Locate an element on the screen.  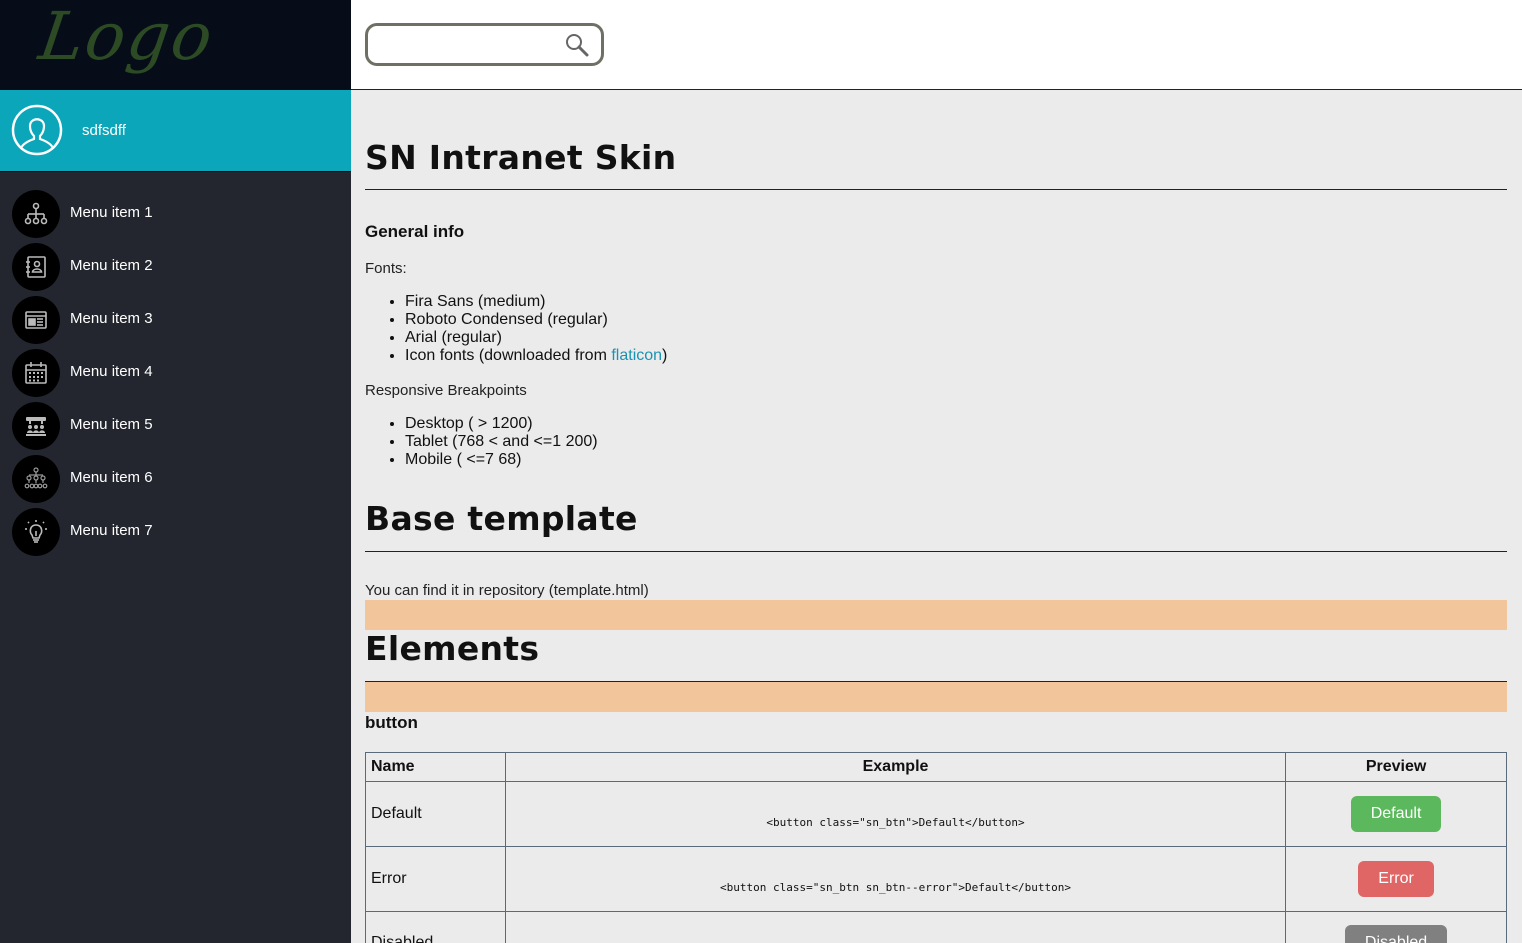
column-header: Preview is located at coordinates (1396, 767).